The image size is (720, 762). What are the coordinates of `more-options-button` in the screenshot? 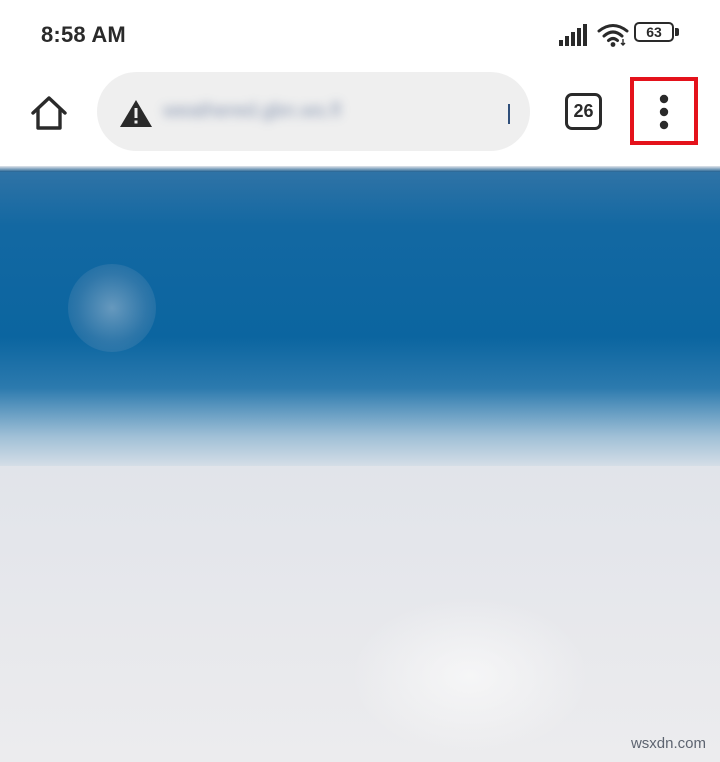 It's located at (664, 111).